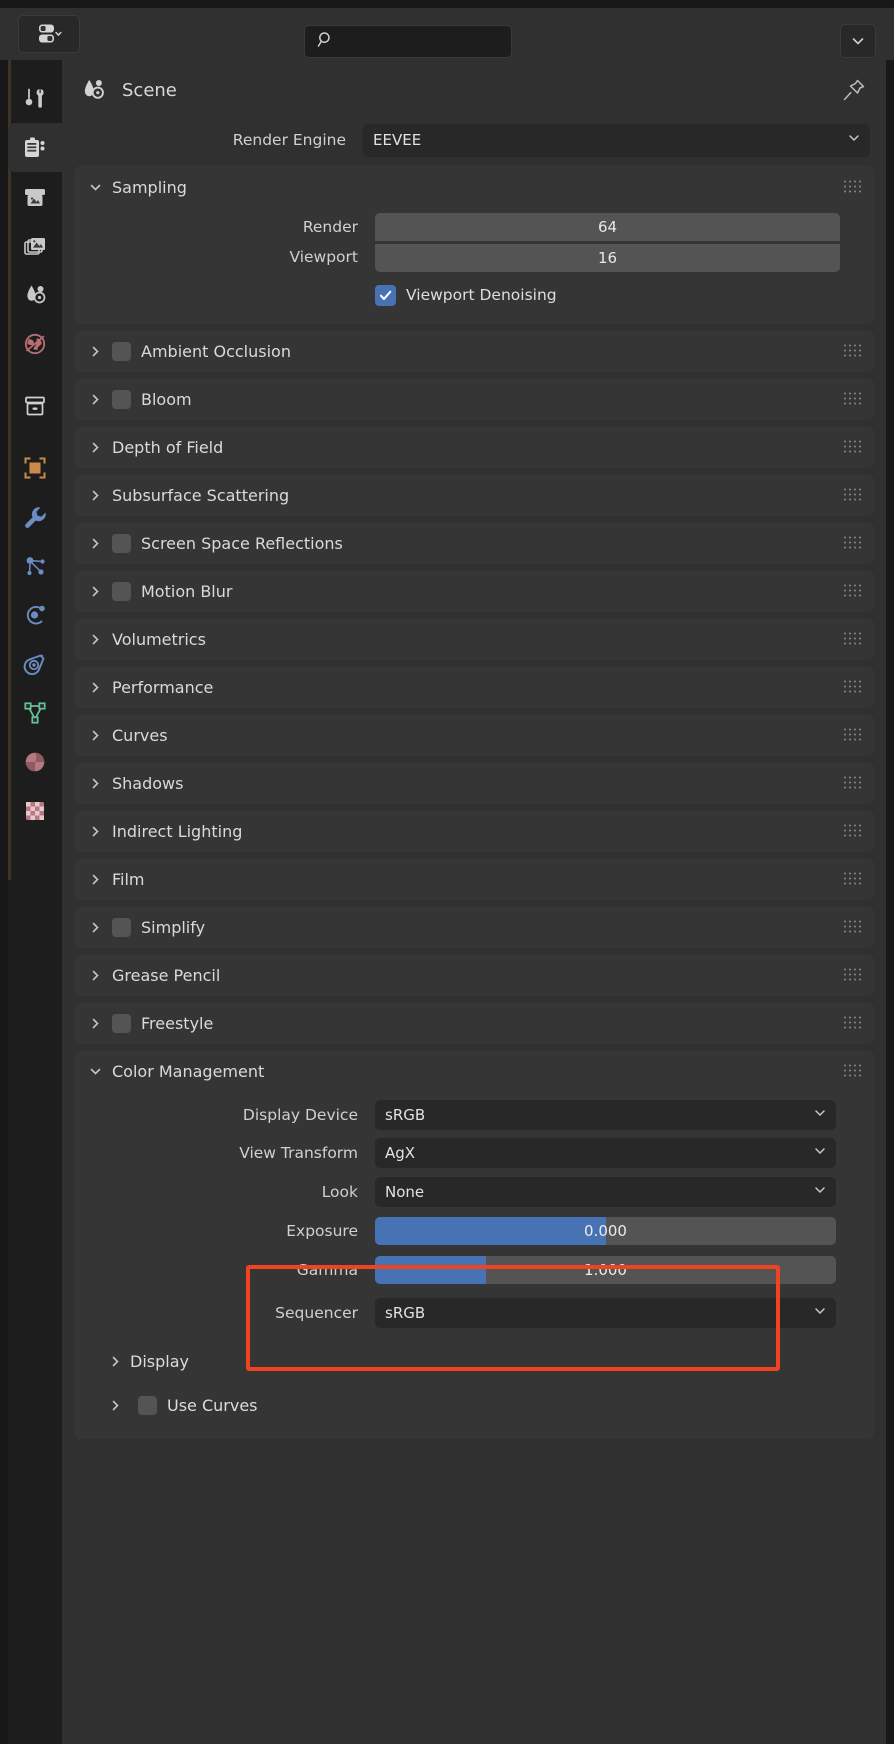  What do you see at coordinates (35, 712) in the screenshot?
I see `sidebar-item-object-data` at bounding box center [35, 712].